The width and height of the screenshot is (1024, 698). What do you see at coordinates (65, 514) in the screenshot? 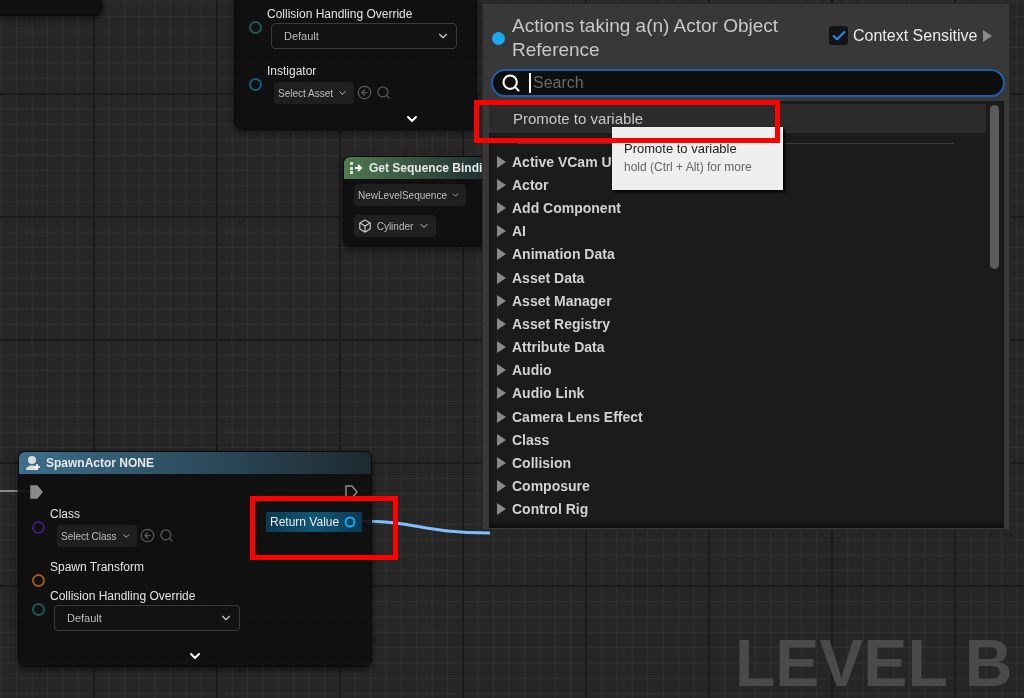
I see `pin-label: Class` at bounding box center [65, 514].